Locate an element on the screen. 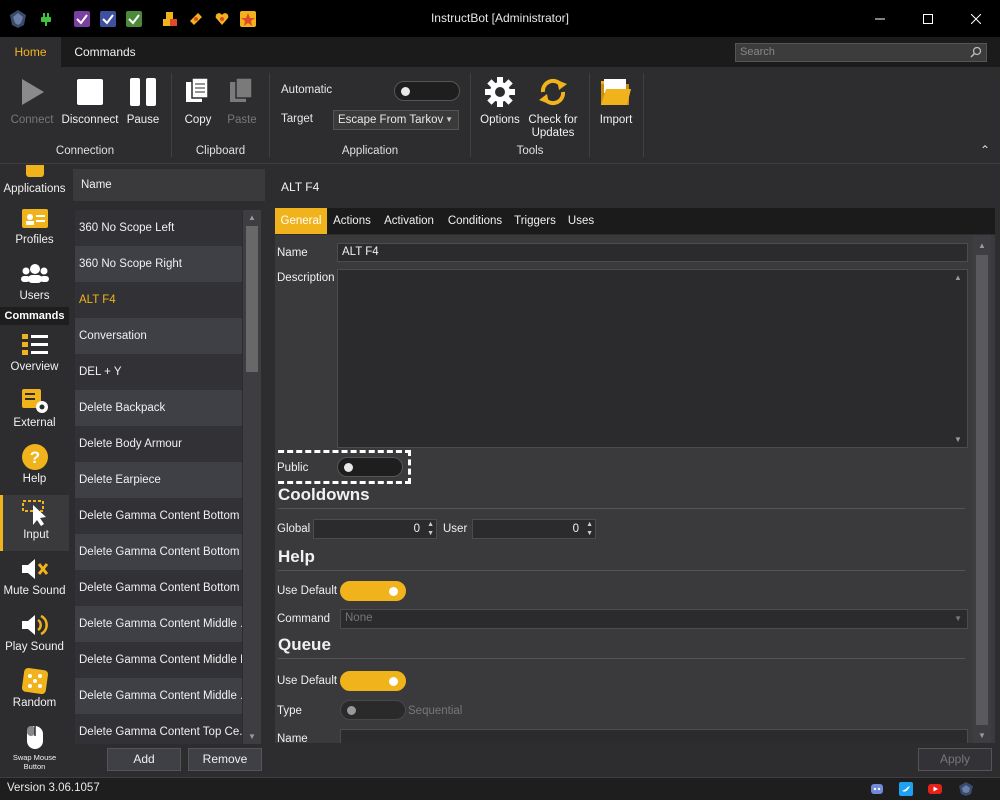  list-item: Delete Body Armour is located at coordinates (158, 444).